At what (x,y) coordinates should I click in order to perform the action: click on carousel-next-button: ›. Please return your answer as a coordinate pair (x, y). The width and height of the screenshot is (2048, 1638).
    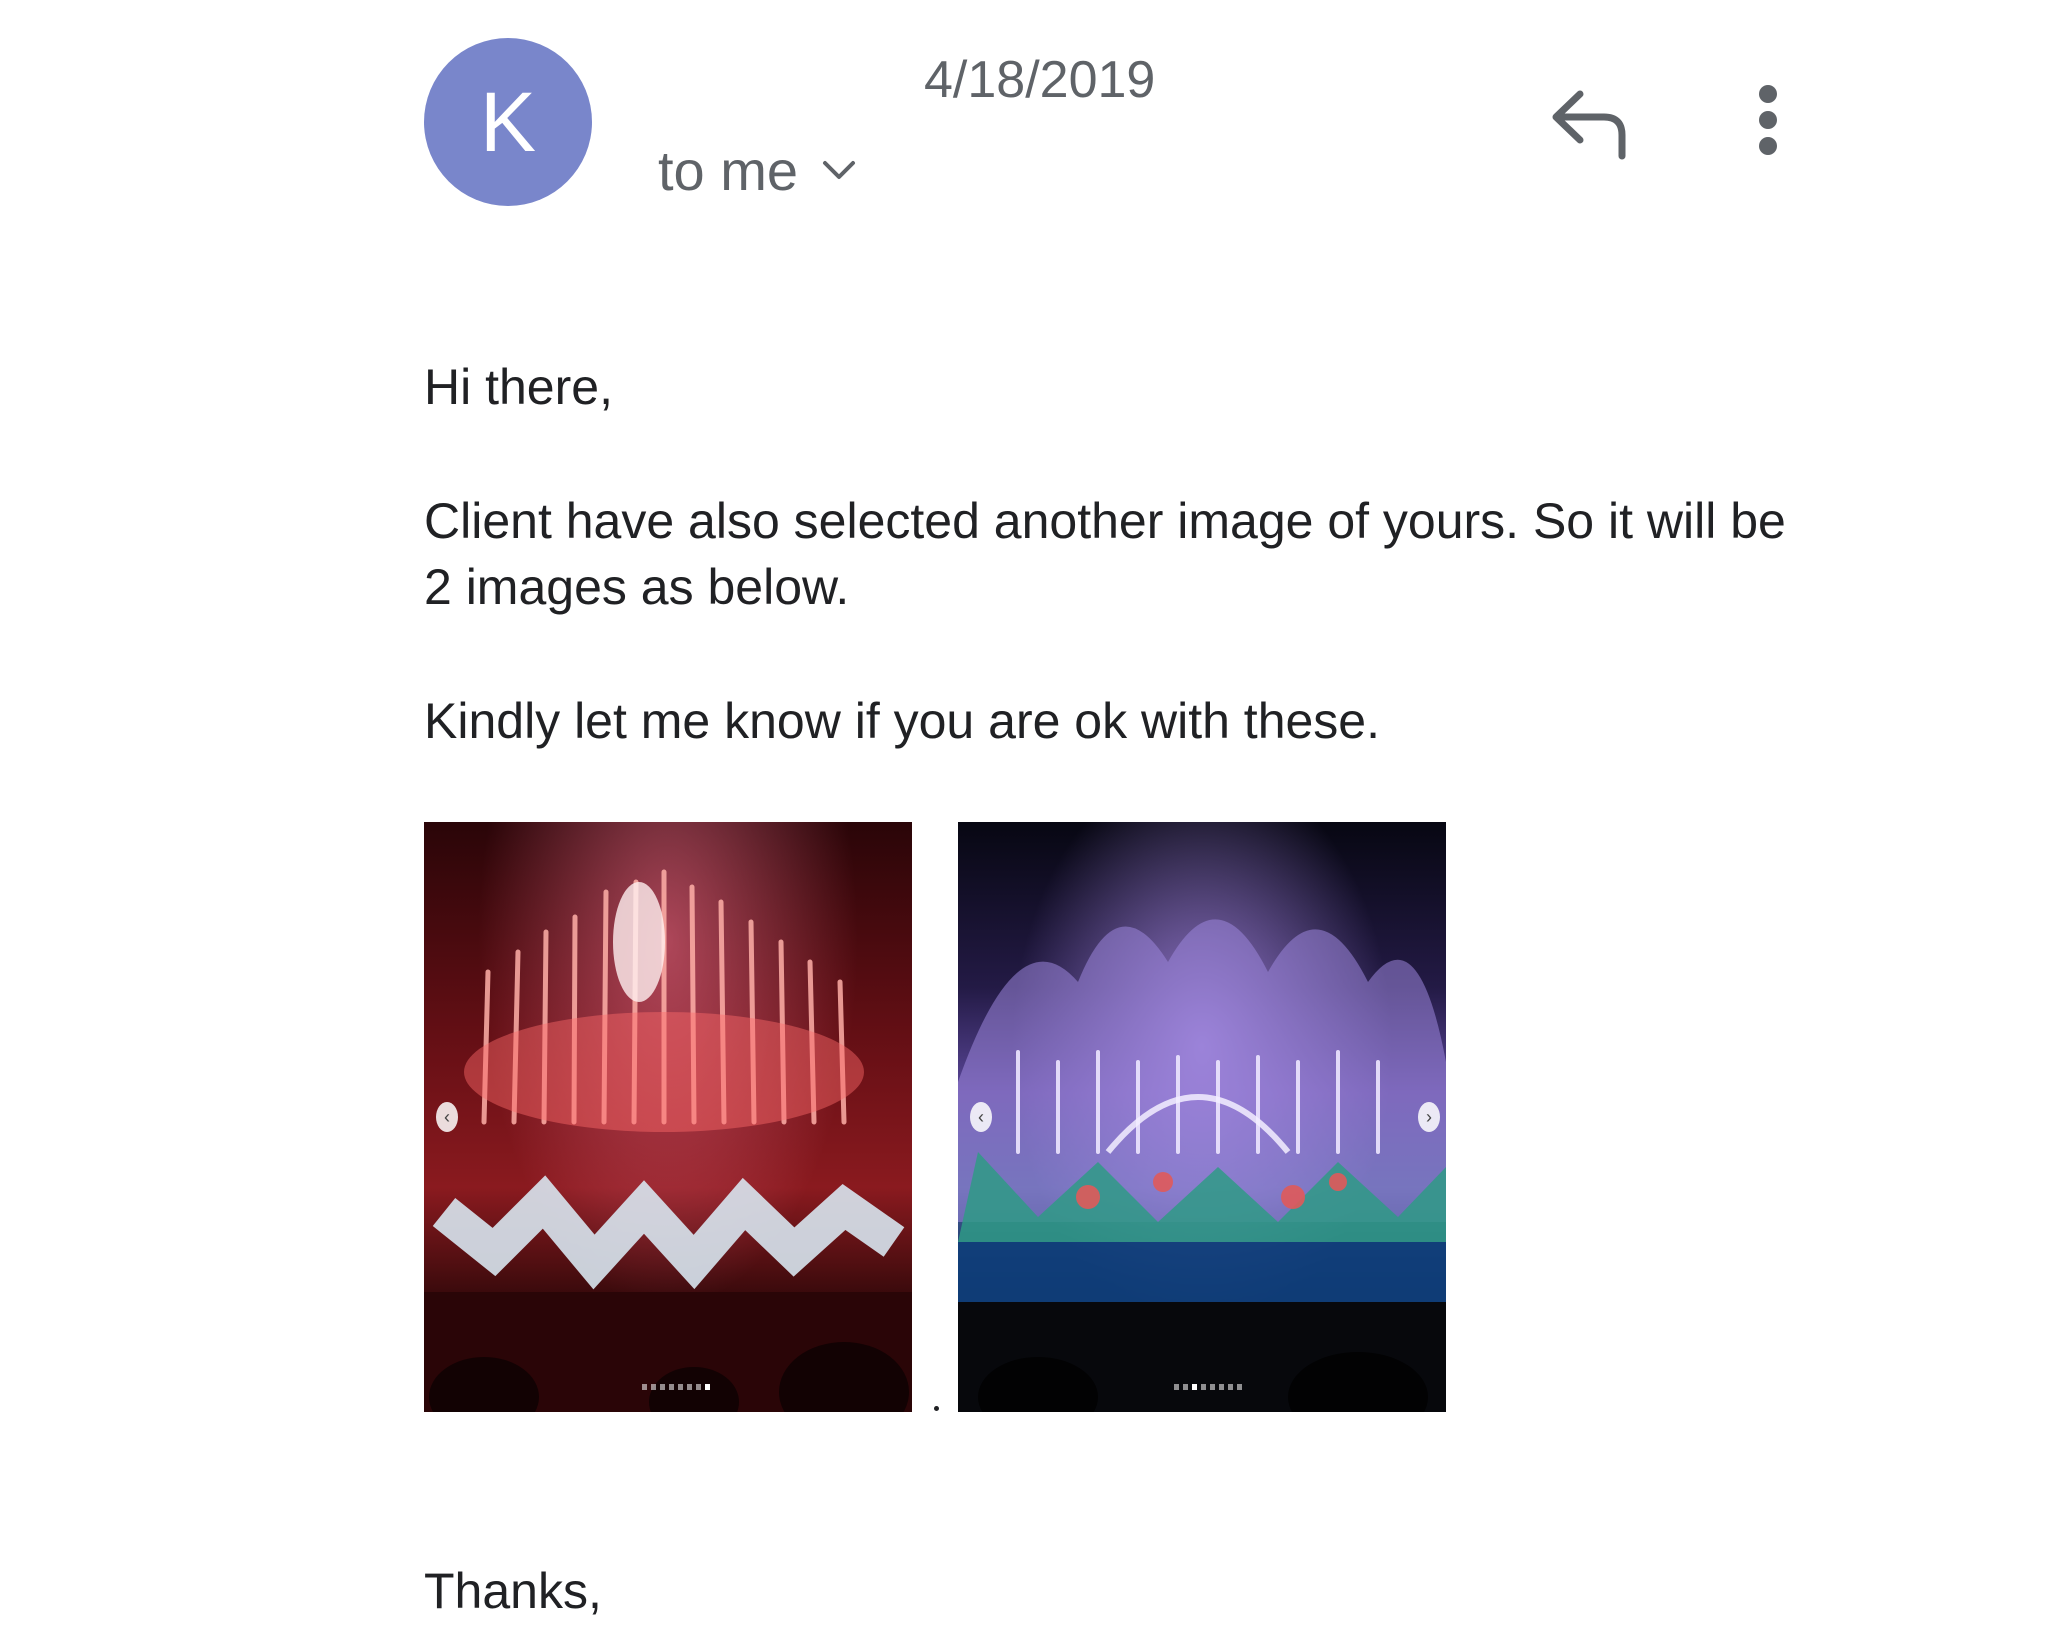
    Looking at the image, I should click on (1429, 1117).